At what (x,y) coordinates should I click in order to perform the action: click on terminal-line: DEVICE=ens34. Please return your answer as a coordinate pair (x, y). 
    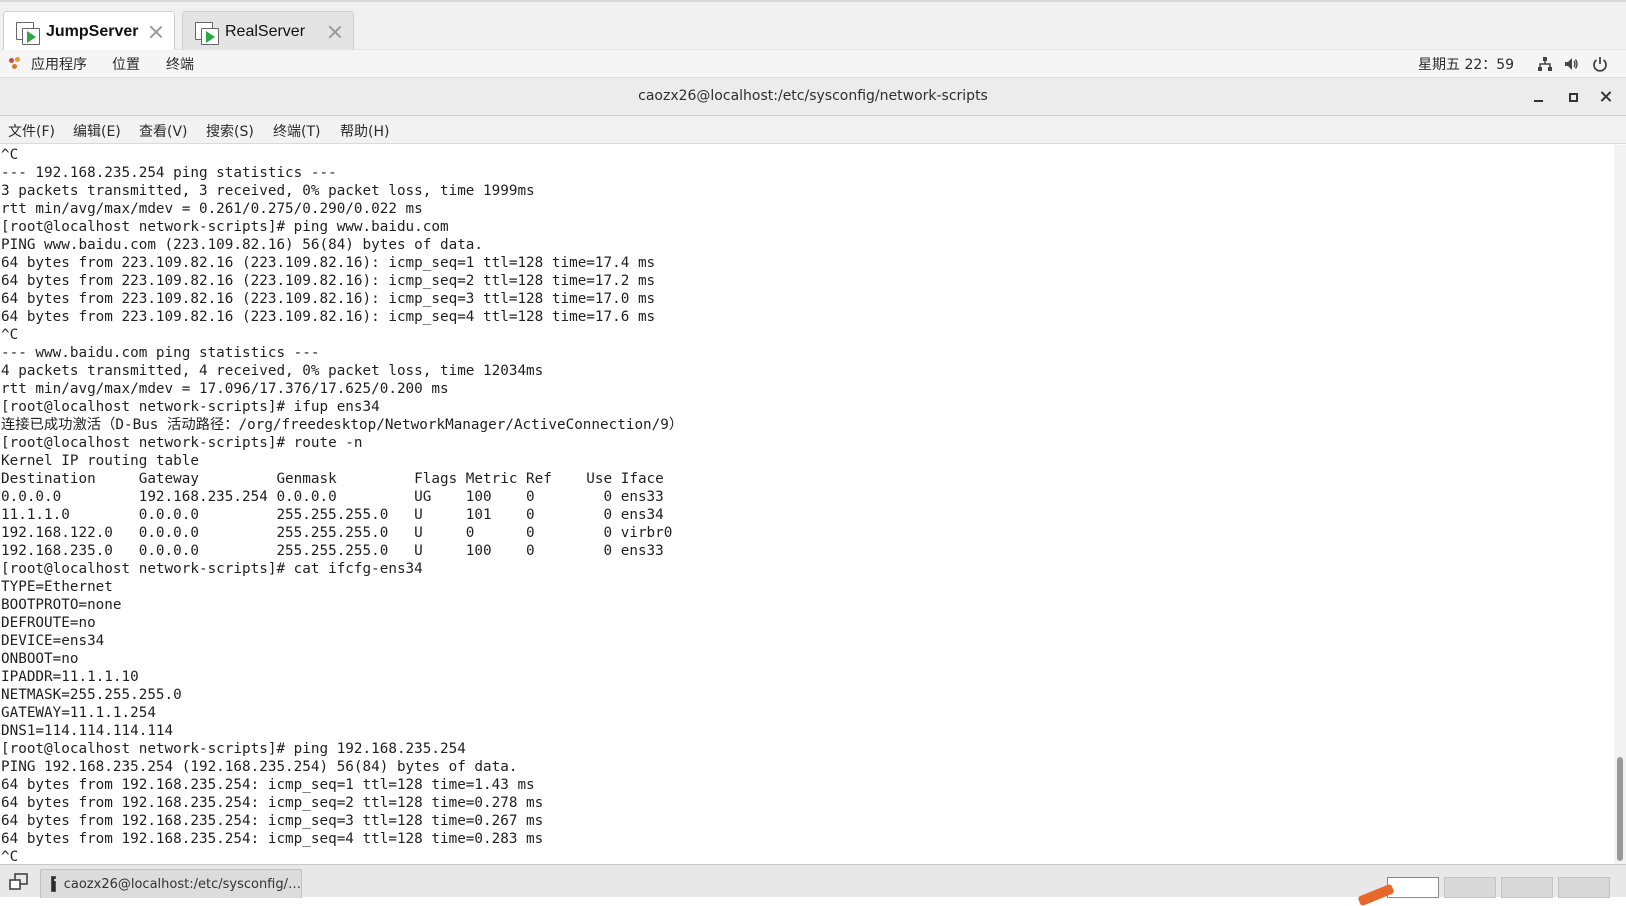
    Looking at the image, I should click on (53, 641).